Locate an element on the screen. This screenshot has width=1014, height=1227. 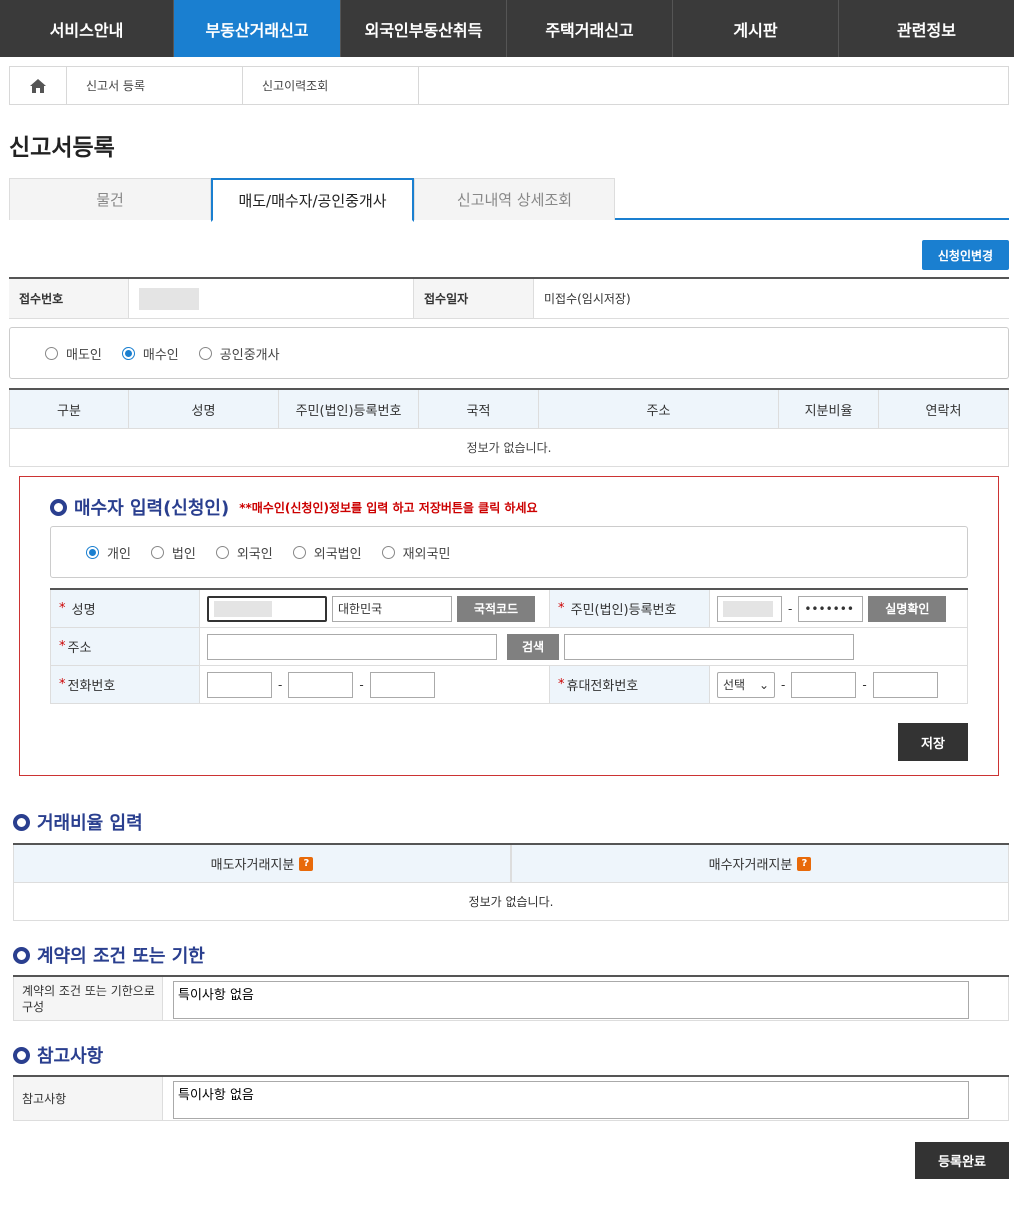
rrn-back-input: ••••••• is located at coordinates (831, 608).